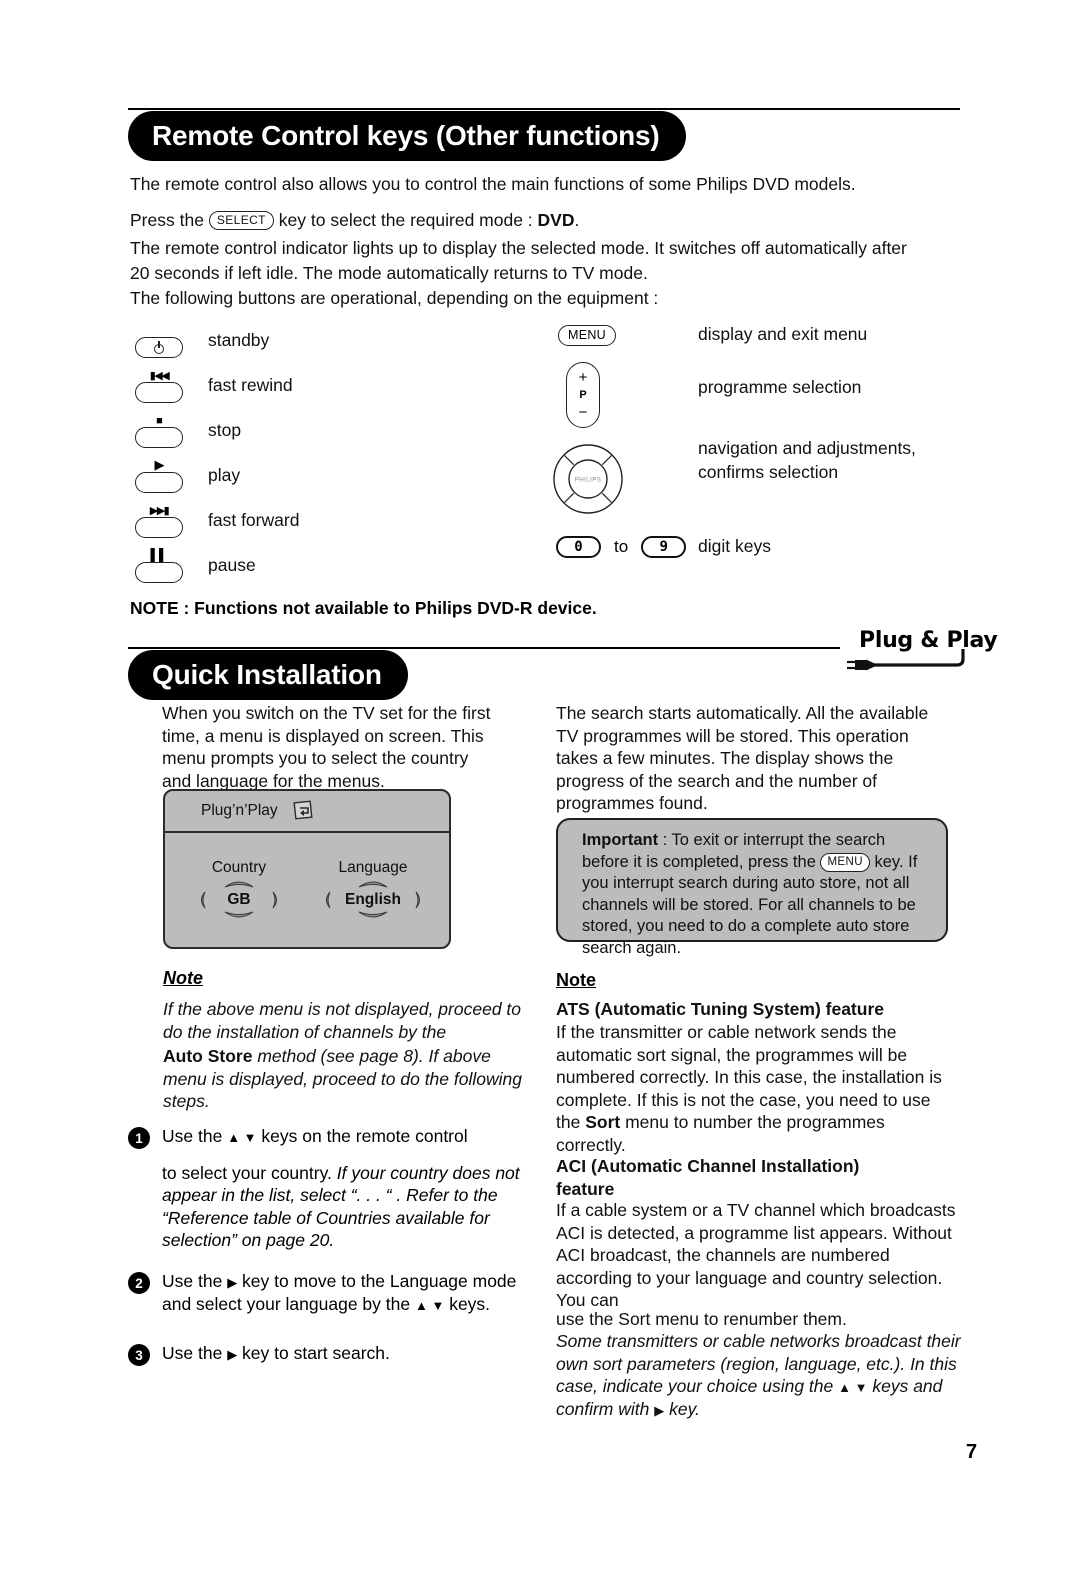 This screenshot has width=1080, height=1574. What do you see at coordinates (373, 867) in the screenshot?
I see `menu-mock-language-label: Language` at bounding box center [373, 867].